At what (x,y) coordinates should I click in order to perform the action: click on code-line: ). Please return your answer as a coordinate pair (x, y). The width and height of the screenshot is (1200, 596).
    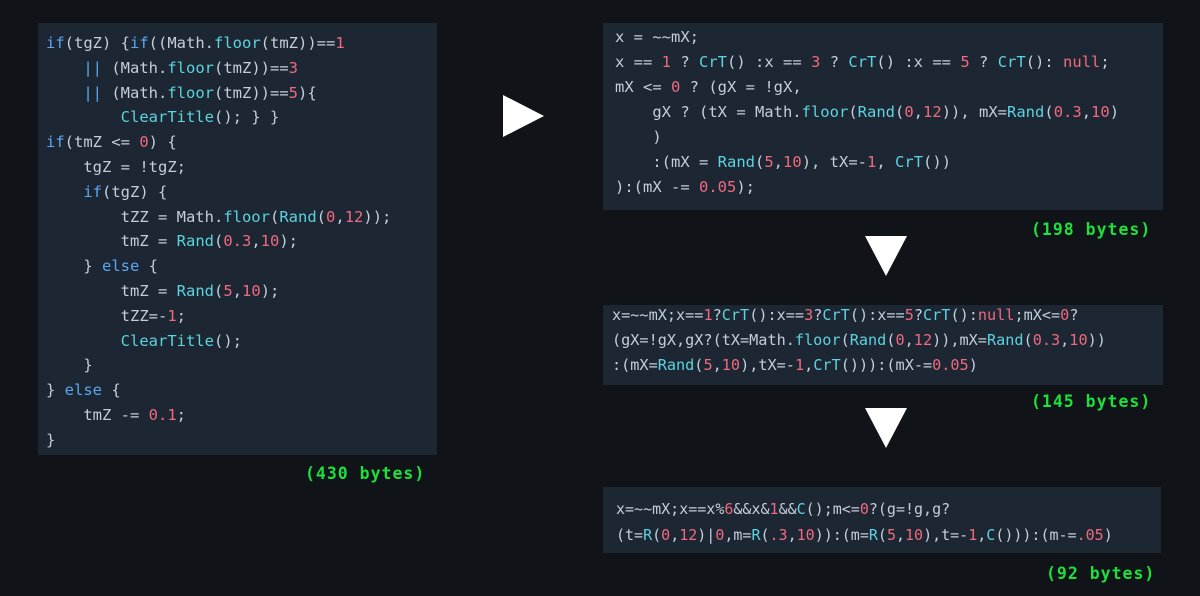
    Looking at the image, I should click on (638, 137).